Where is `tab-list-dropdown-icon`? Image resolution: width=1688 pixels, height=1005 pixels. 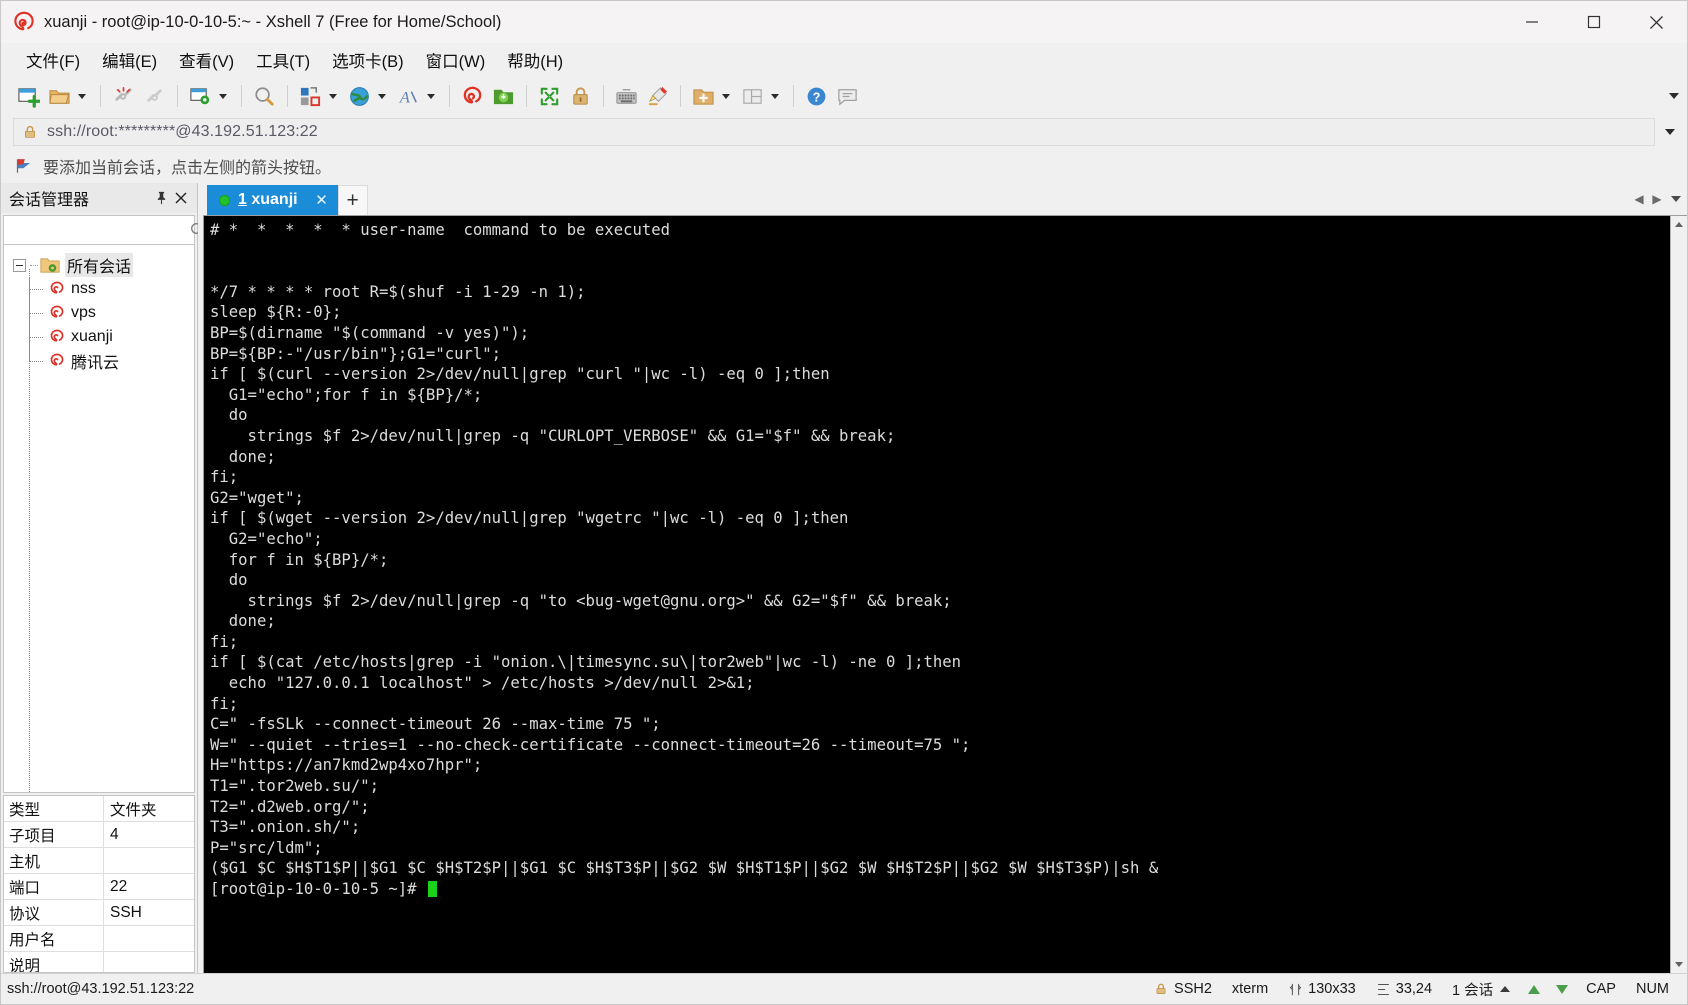
tab-list-dropdown-icon is located at coordinates (1676, 199).